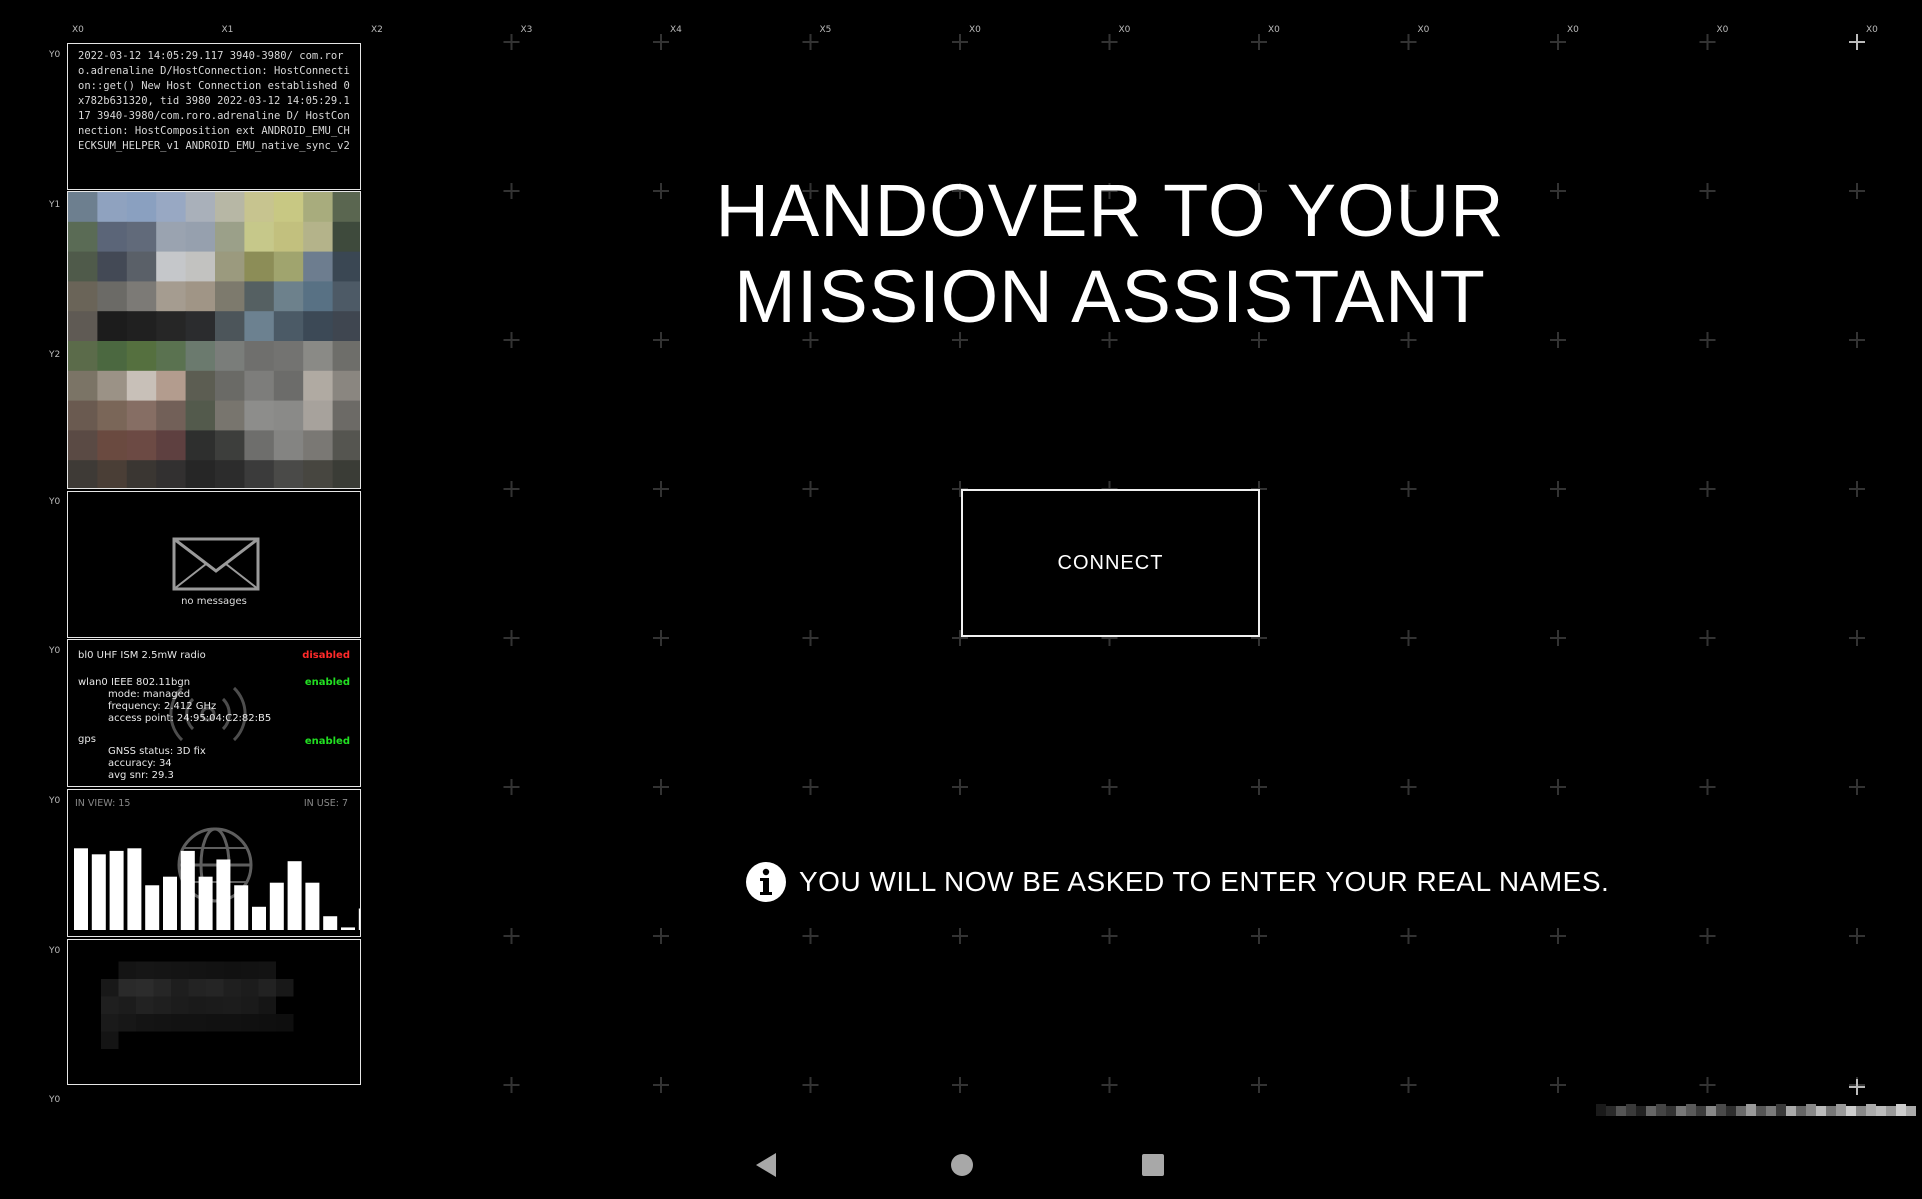 Image resolution: width=1922 pixels, height=1199 pixels. I want to click on page-title: HANDOVER TO YOUR MISSION ASSISTANT, so click(1110, 254).